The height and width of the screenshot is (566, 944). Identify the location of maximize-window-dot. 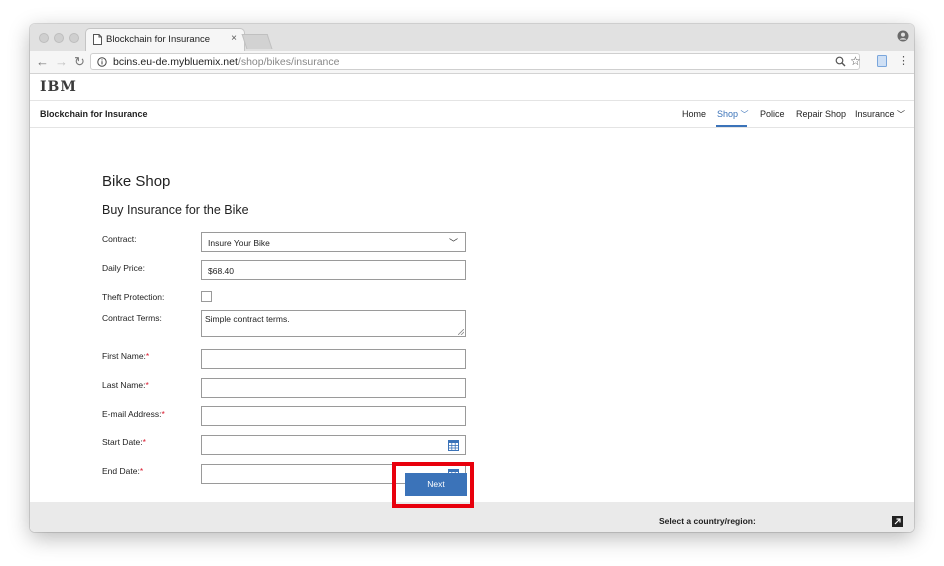
(74, 38).